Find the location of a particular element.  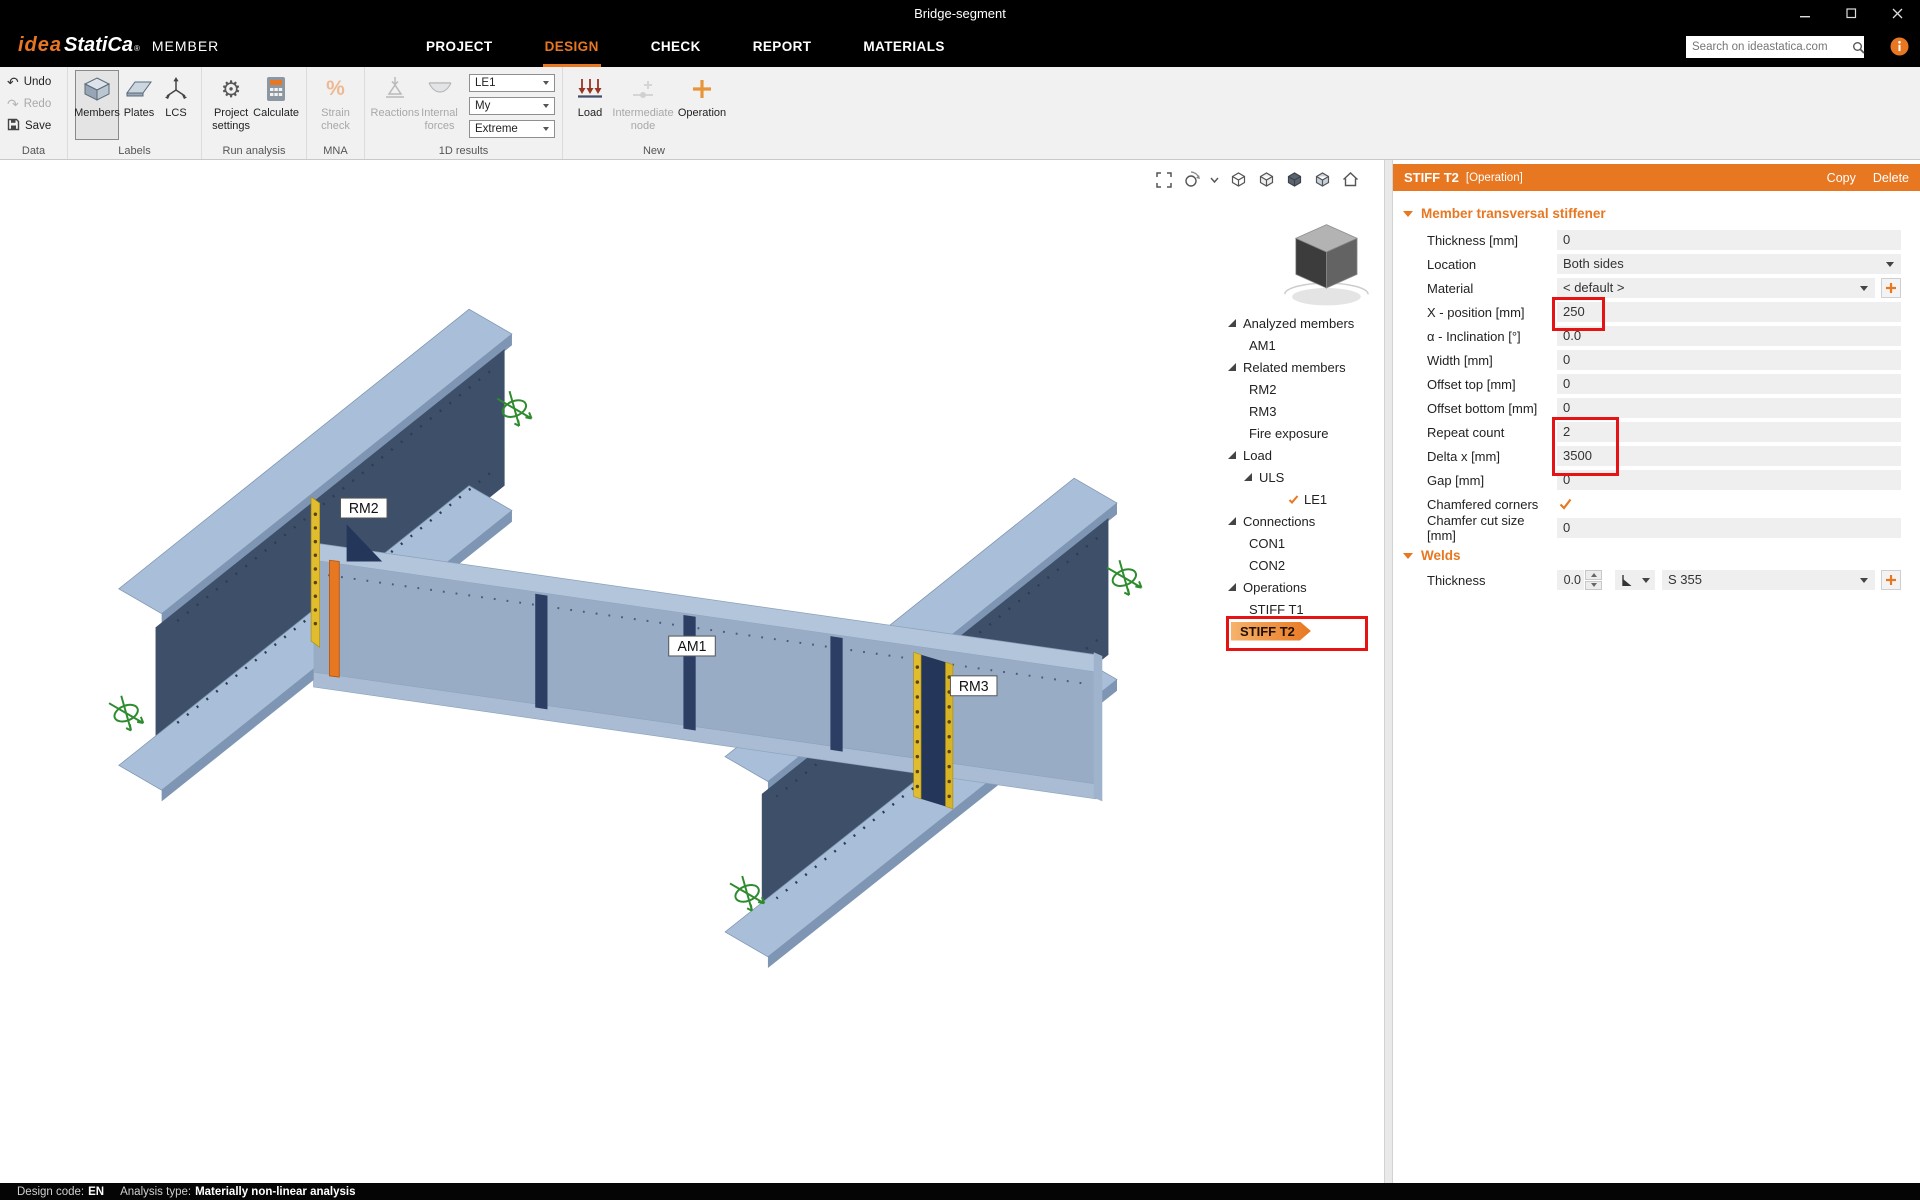

close-icon is located at coordinates (1897, 13).